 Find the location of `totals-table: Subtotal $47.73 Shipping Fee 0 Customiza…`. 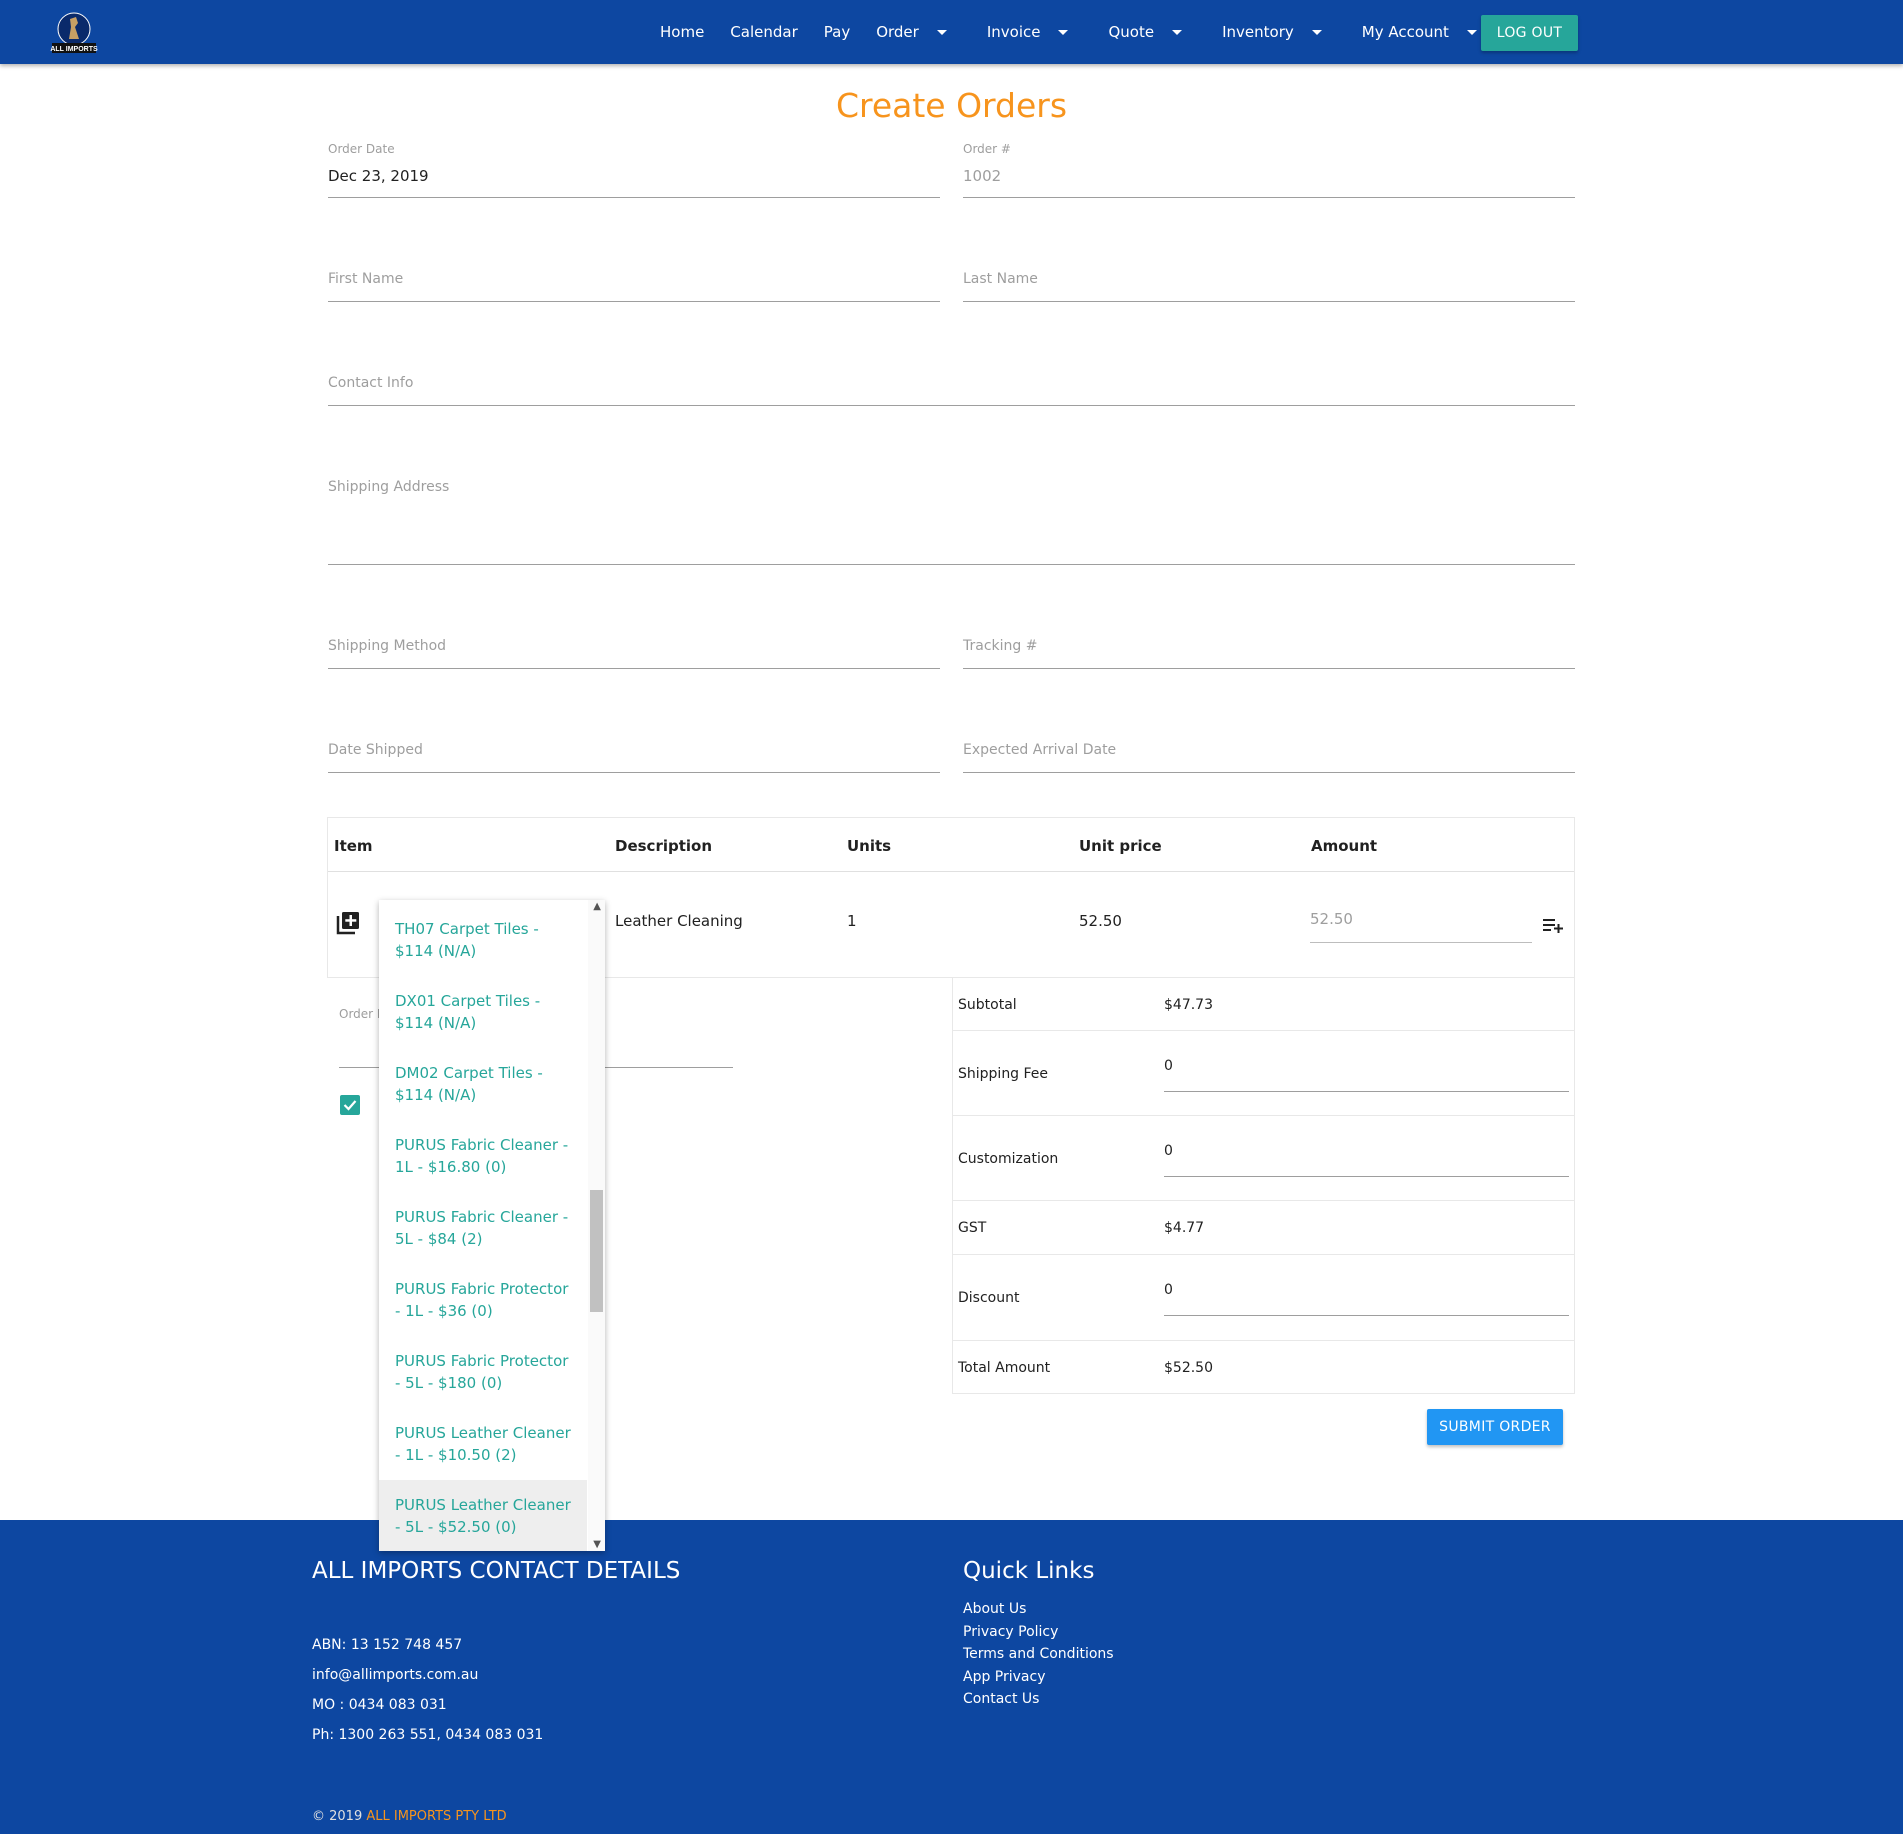

totals-table: Subtotal $47.73 Shipping Fee 0 Customiza… is located at coordinates (1263, 1186).